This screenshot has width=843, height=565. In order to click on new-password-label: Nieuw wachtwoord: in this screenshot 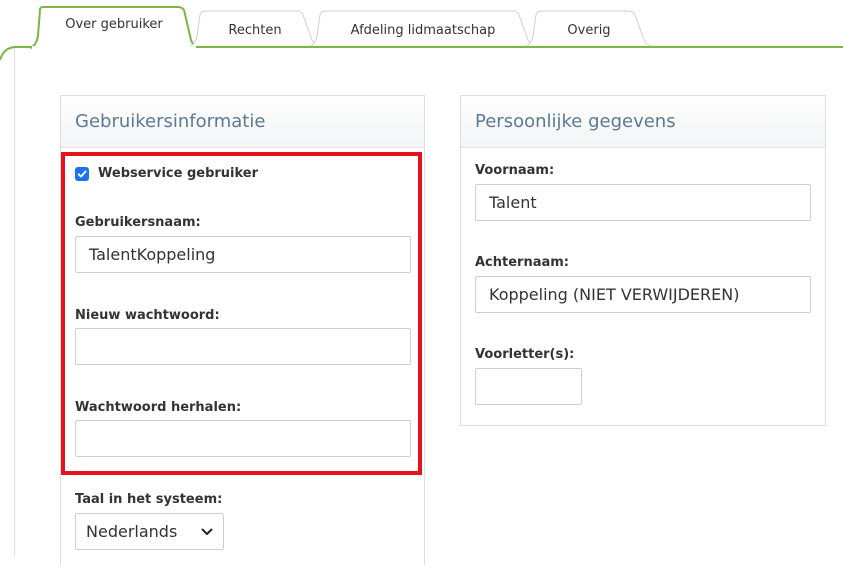, I will do `click(147, 315)`.